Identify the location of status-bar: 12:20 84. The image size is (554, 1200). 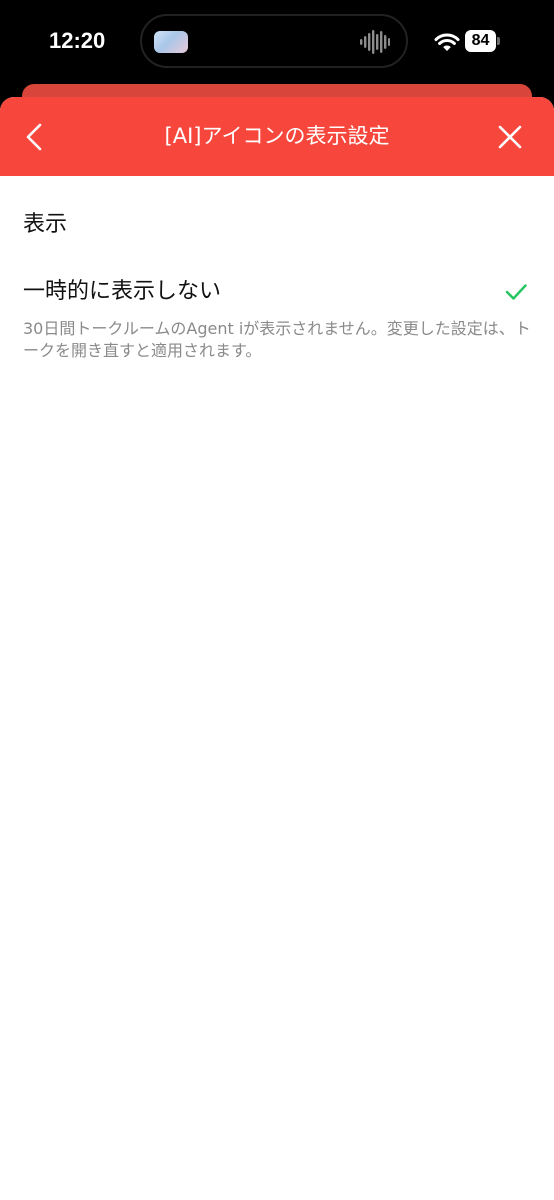
(277, 42).